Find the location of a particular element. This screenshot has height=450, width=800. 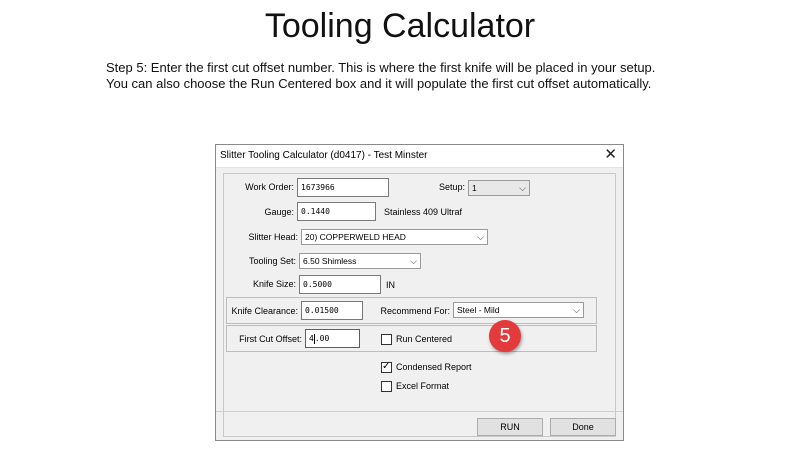

knife-clearance-label: Knife Clearance: is located at coordinates (264, 311).